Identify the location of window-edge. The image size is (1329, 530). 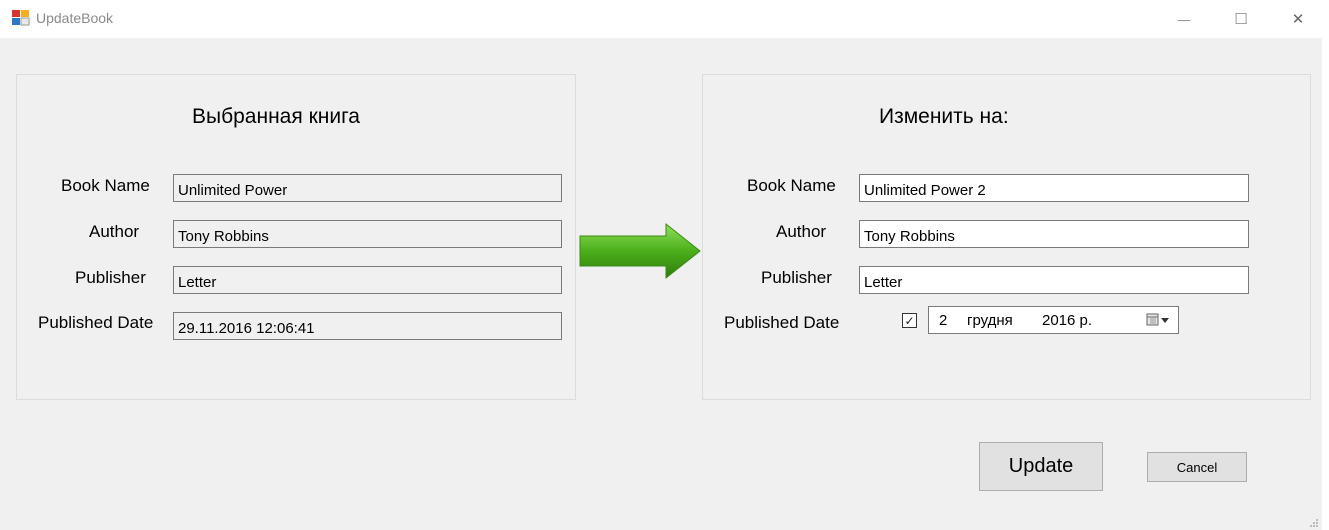
(1325, 265).